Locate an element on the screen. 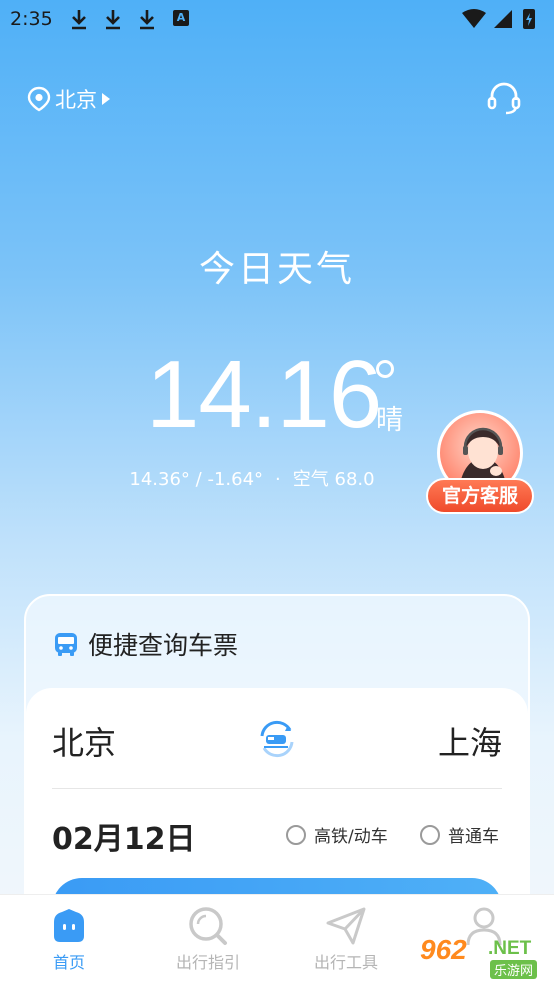 The image size is (554, 984). swap-cities-icon is located at coordinates (277, 739).